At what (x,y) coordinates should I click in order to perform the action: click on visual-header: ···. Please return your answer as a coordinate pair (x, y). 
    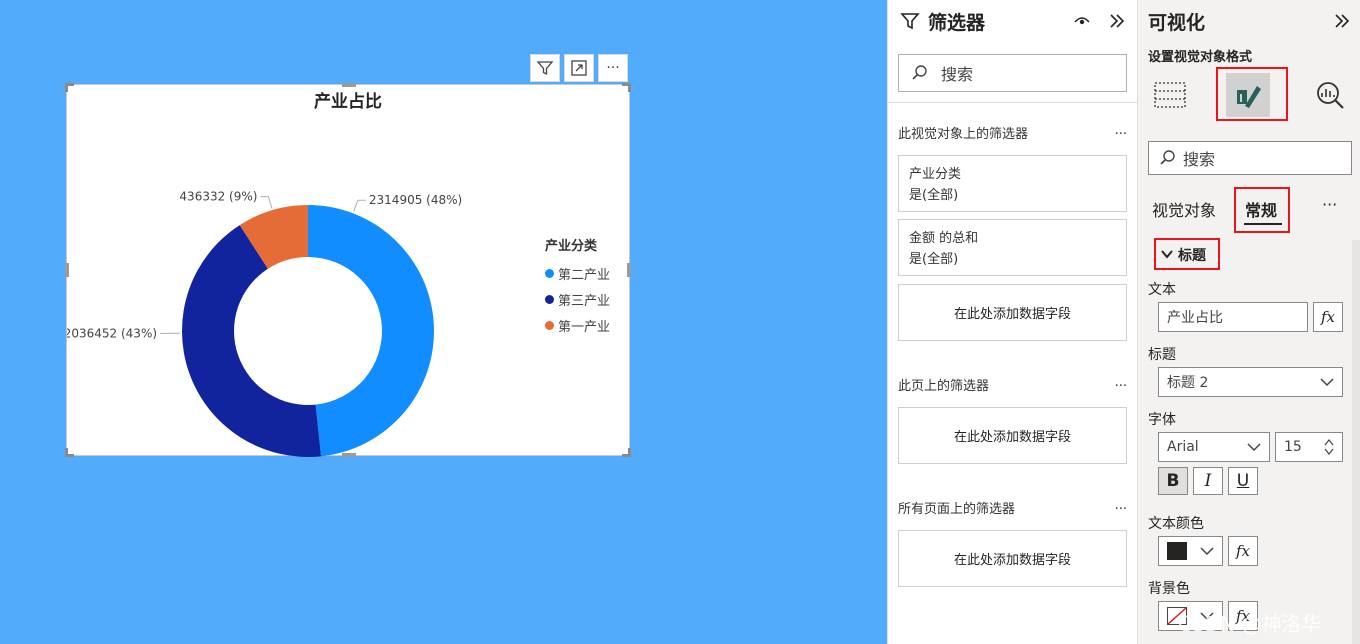
    Looking at the image, I should click on (579, 68).